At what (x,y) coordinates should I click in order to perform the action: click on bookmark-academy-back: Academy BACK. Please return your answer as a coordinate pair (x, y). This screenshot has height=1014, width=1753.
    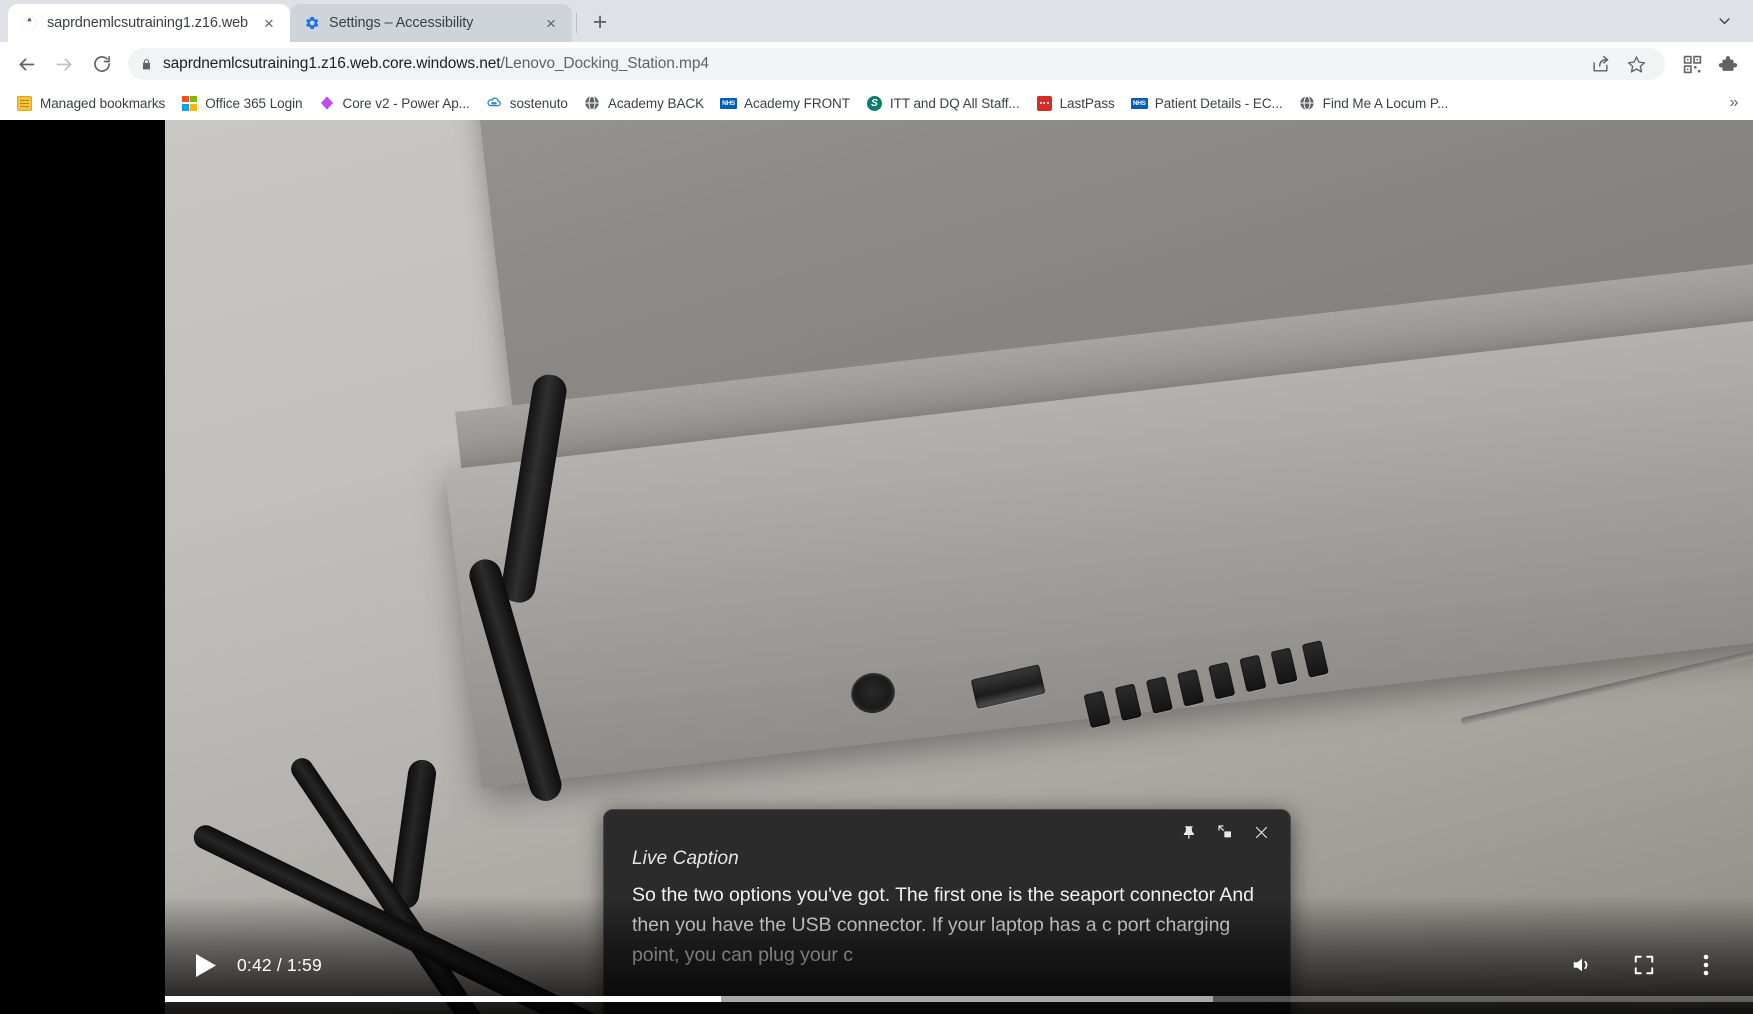
    Looking at the image, I should click on (644, 103).